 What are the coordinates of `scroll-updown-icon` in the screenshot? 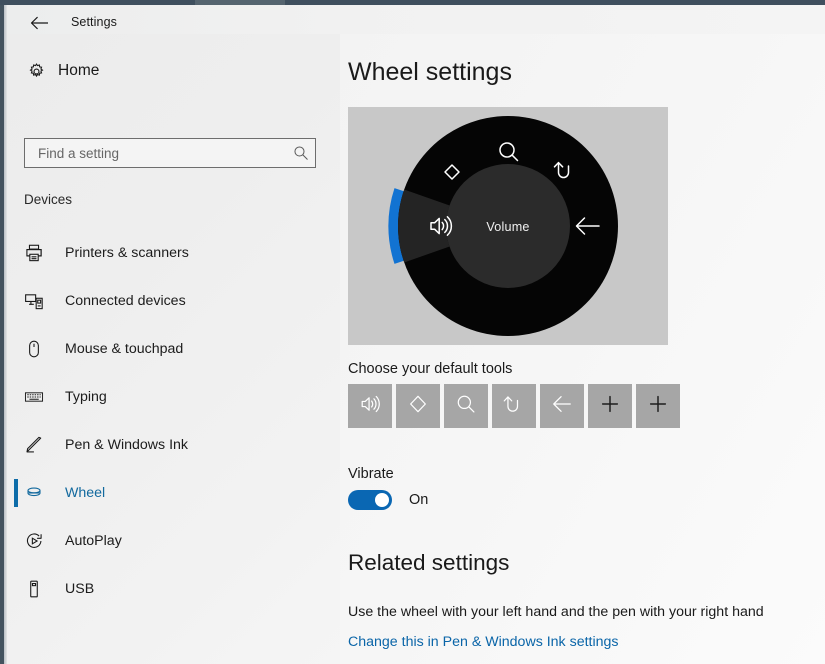 It's located at (418, 406).